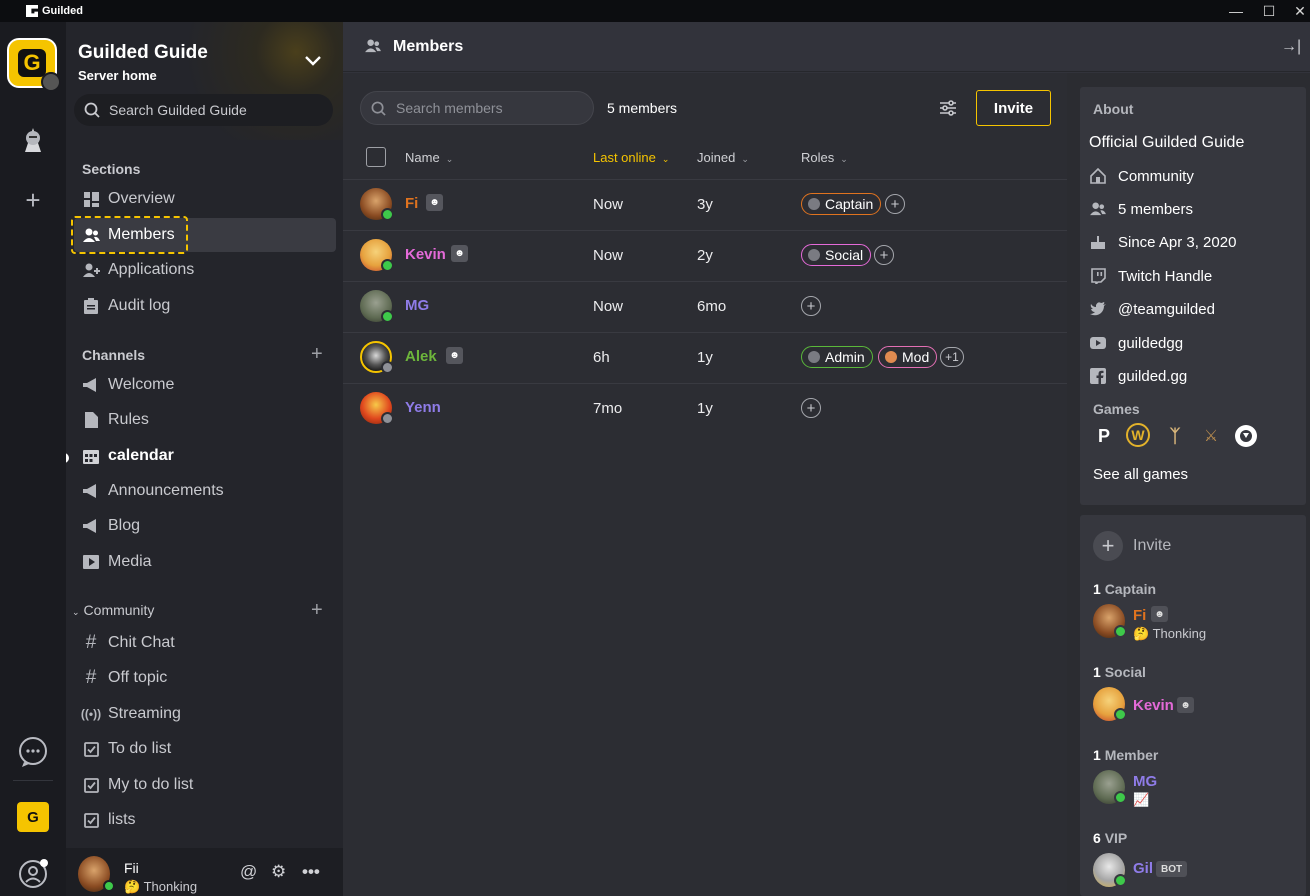  I want to click on roster-member: Gil BOT, so click(1198, 872).